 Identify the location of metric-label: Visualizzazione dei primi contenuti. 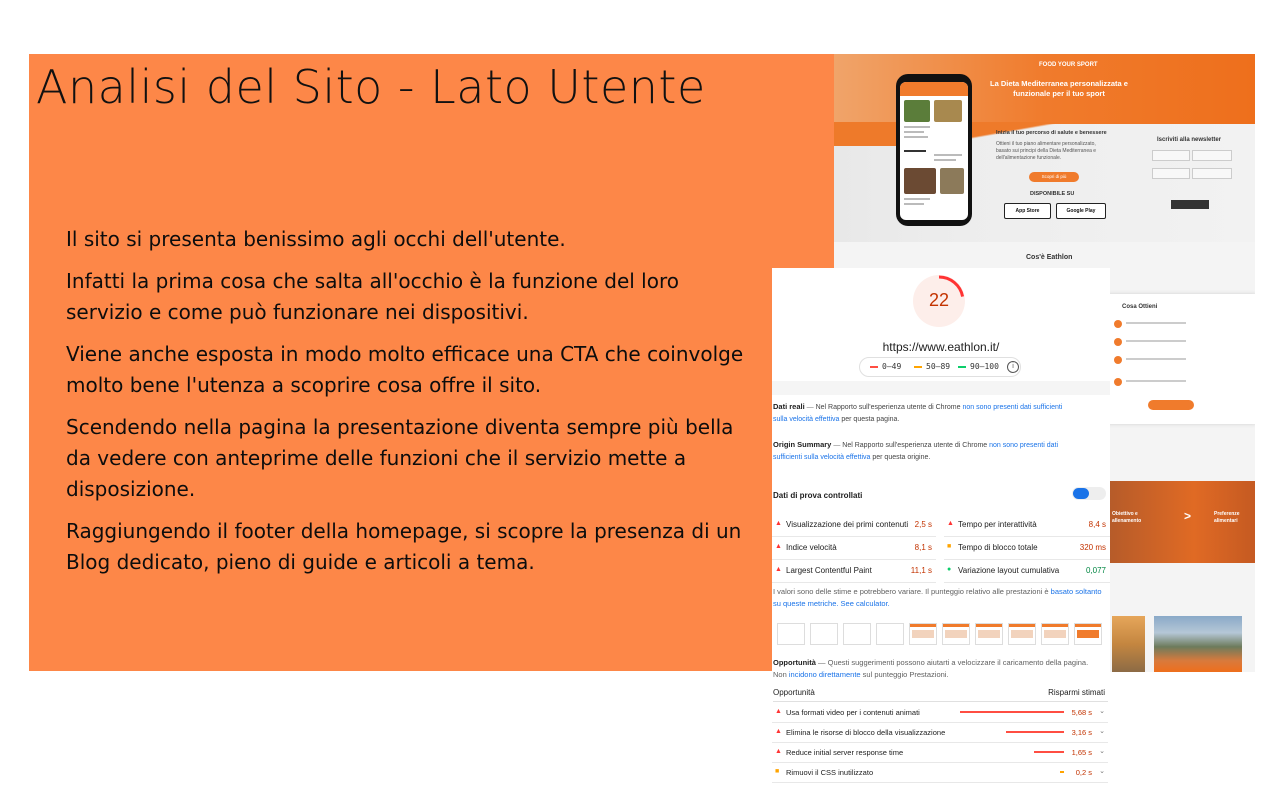
(847, 524).